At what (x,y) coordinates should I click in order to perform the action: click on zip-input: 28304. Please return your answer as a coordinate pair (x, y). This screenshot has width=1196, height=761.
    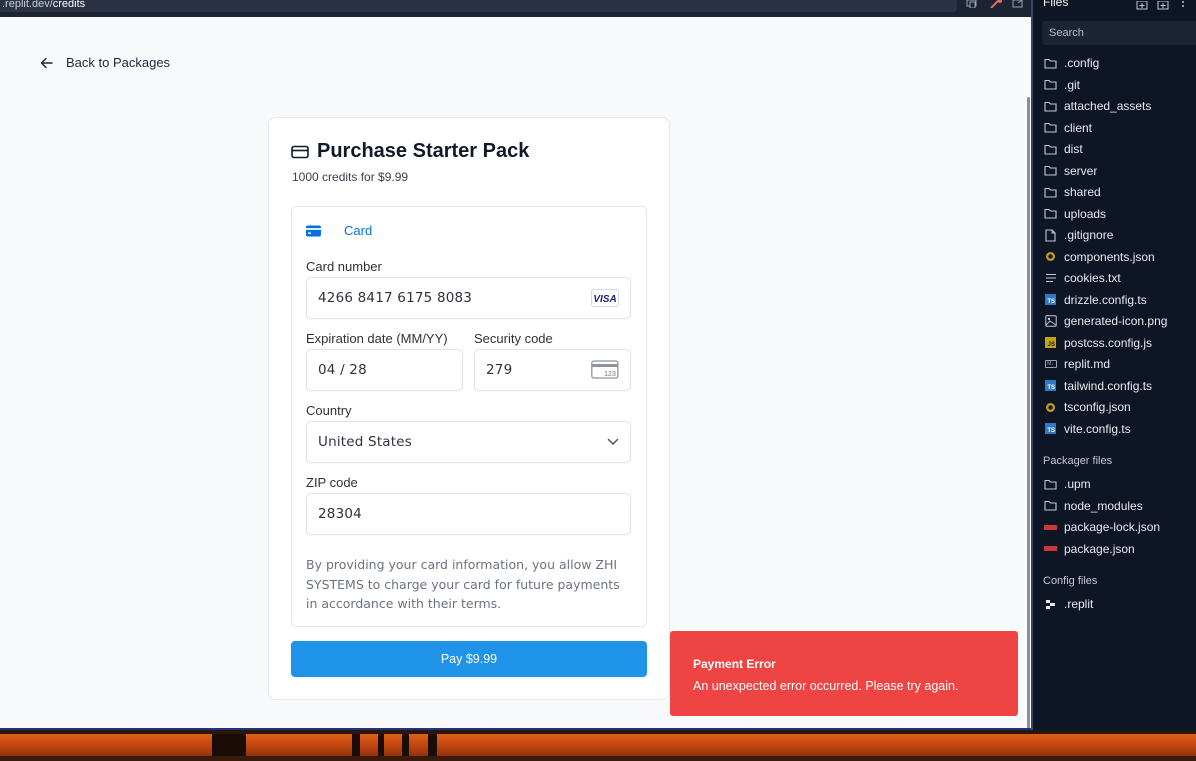
    Looking at the image, I should click on (468, 514).